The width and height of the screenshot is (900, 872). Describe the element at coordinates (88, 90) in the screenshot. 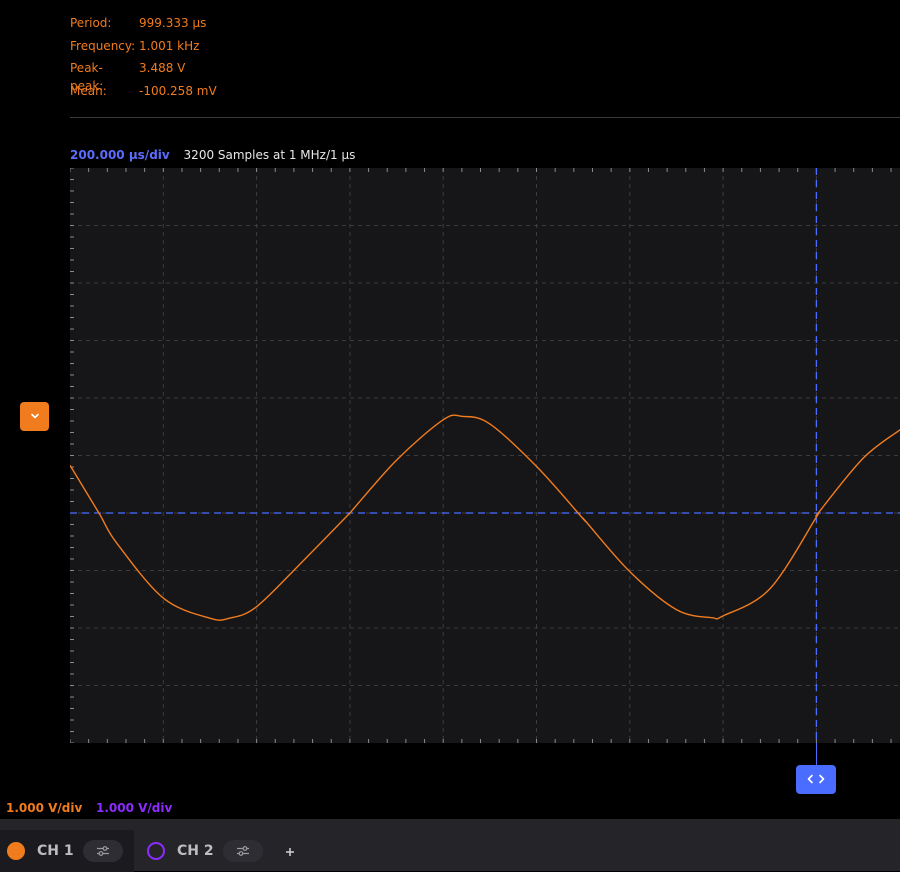

I see `measurement-label: Mean:` at that location.